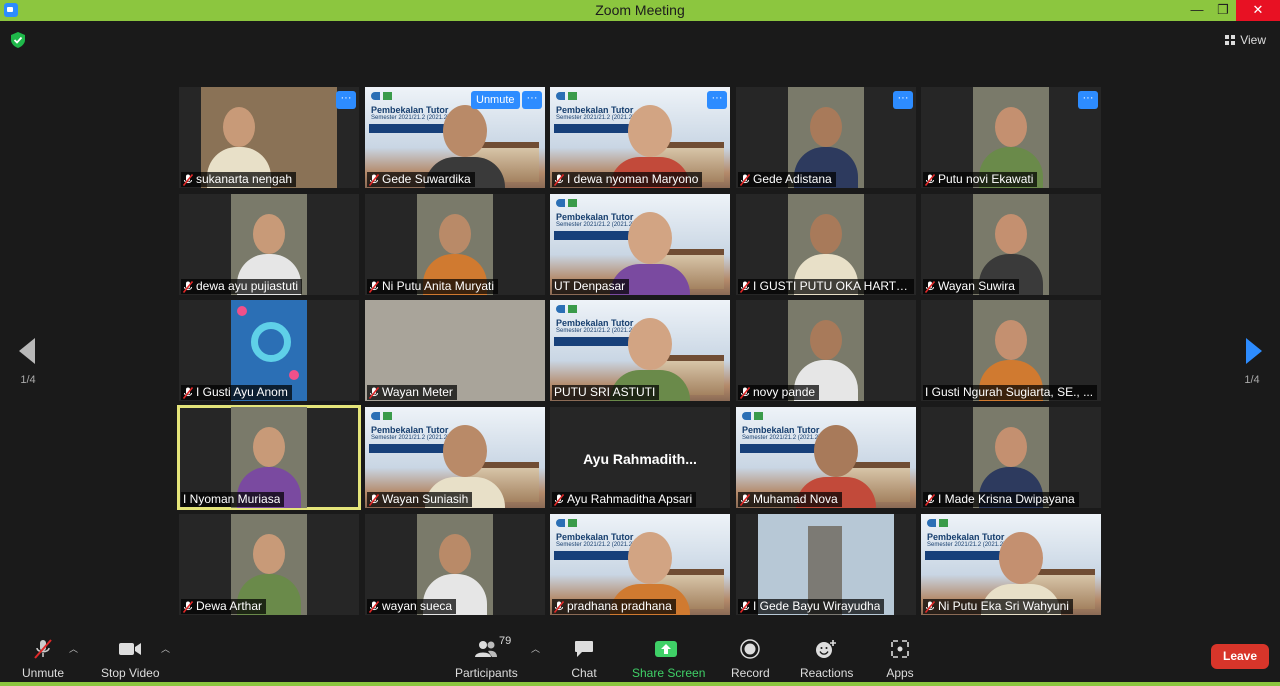 This screenshot has height=686, width=1280. Describe the element at coordinates (73, 648) in the screenshot. I see `audio-options-caret-icon: ︿` at that location.